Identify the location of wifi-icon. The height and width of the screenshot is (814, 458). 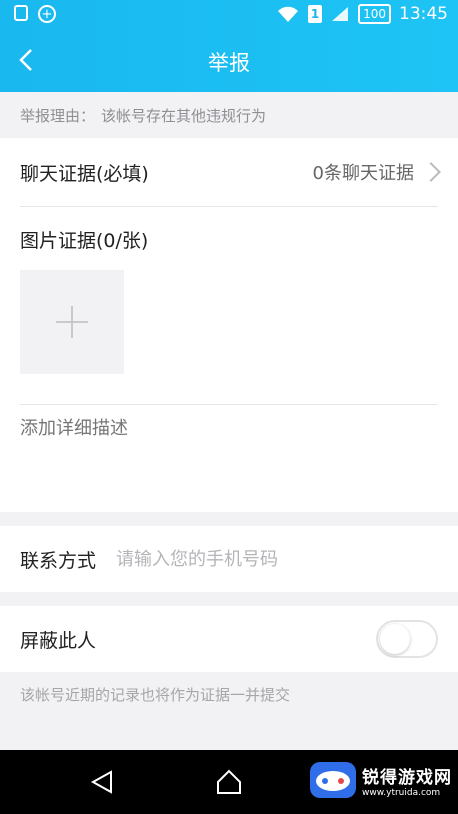
(288, 14).